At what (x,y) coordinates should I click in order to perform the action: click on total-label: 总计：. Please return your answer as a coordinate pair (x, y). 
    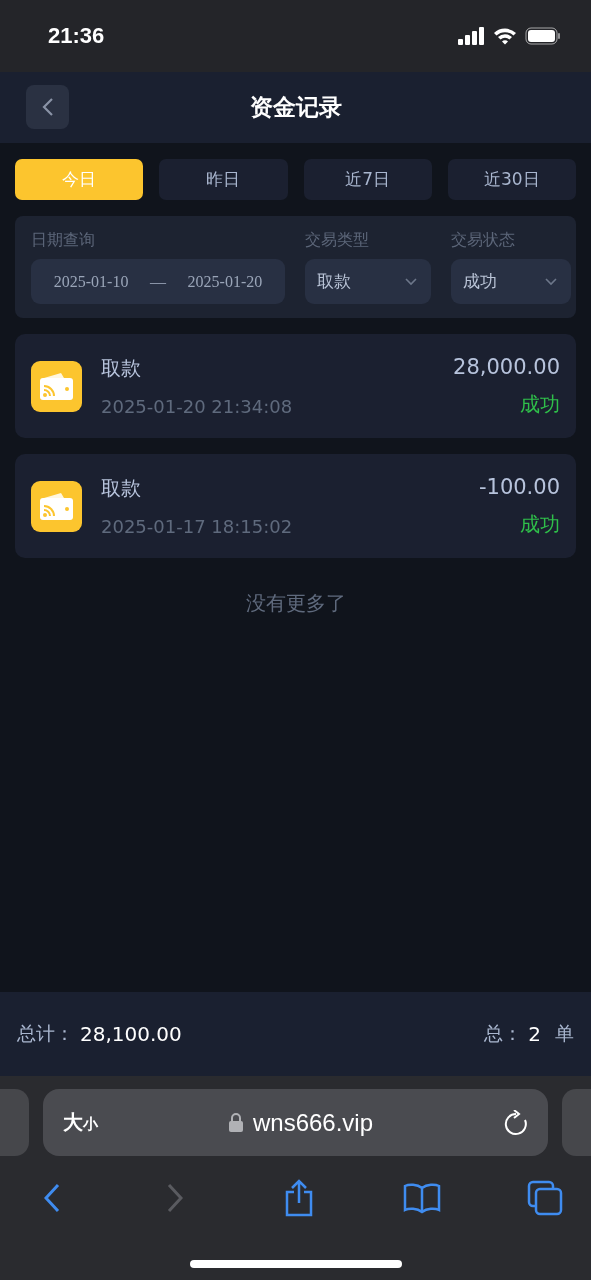
    Looking at the image, I should click on (45, 1033).